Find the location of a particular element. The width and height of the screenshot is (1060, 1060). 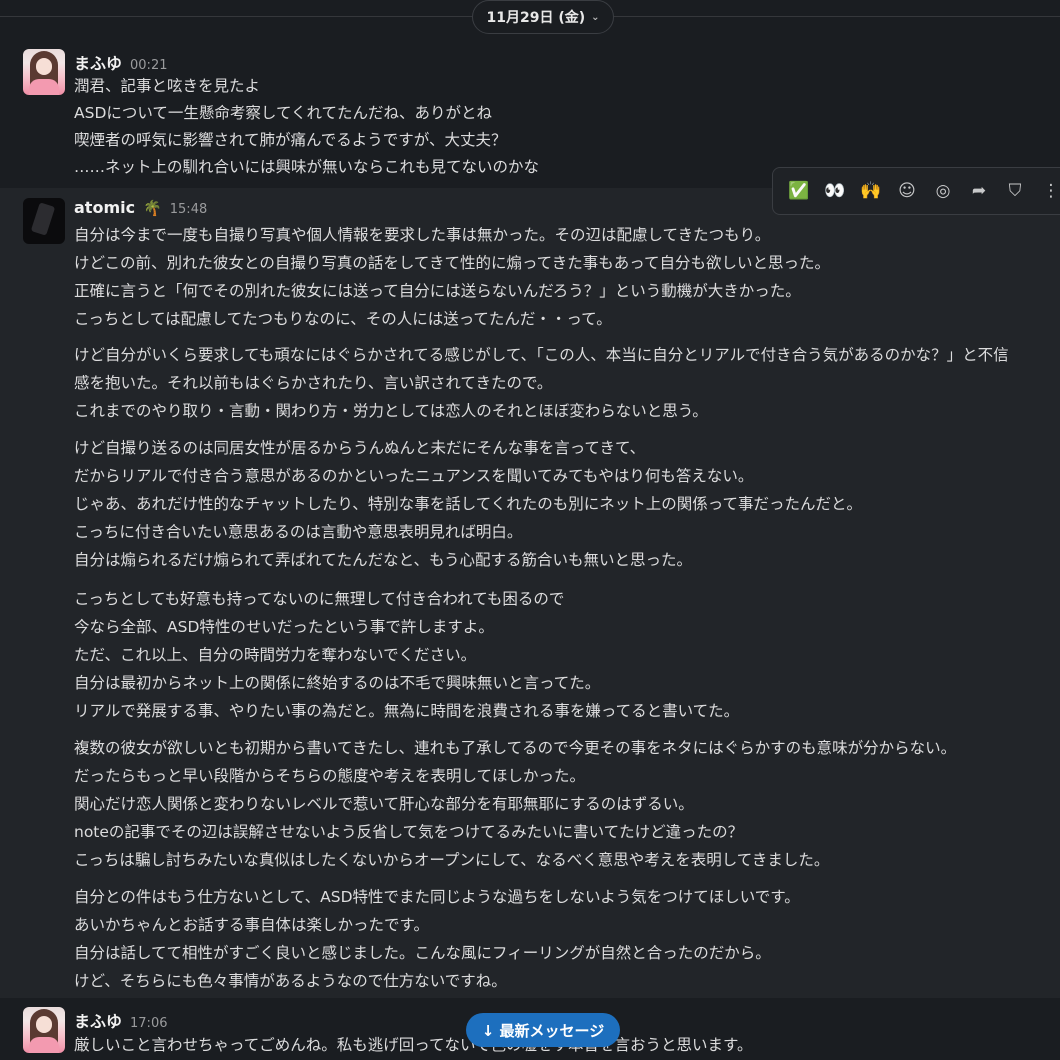

date-pill-button: 11月29日 (金) ⌄ is located at coordinates (543, 17).